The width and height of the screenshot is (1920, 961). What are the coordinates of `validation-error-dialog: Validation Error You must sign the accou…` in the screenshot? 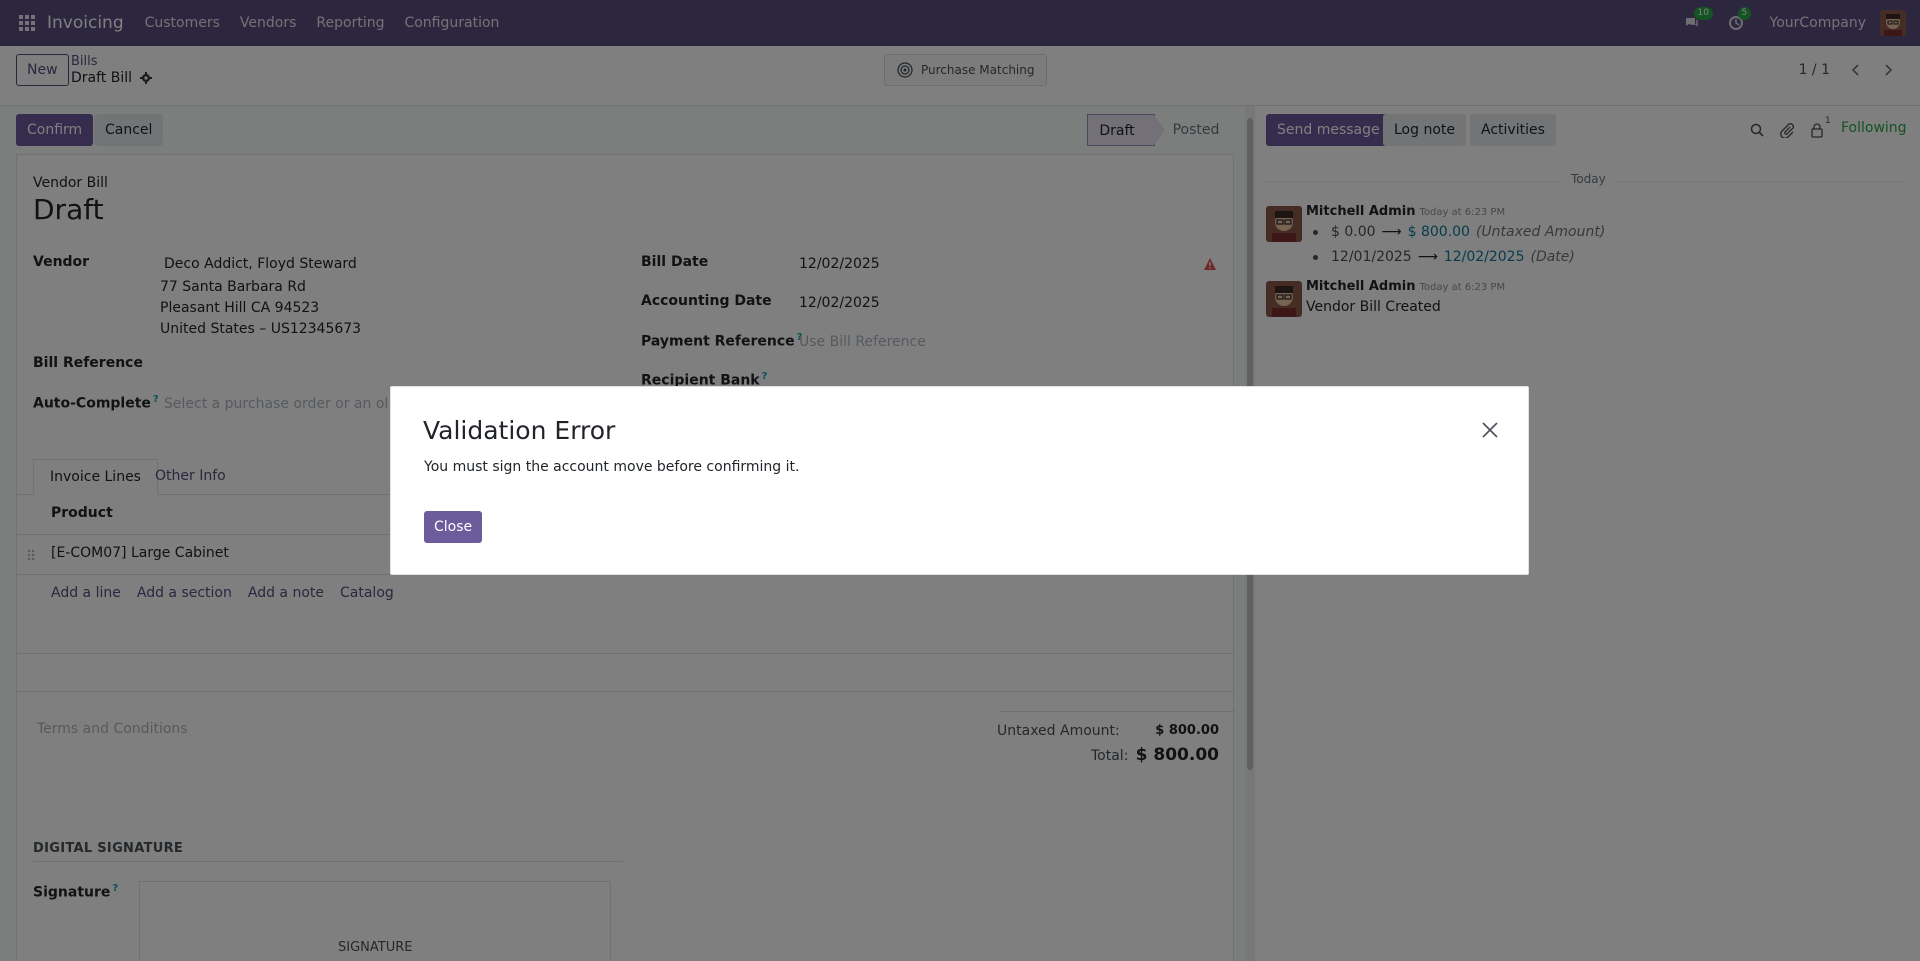 It's located at (959, 480).